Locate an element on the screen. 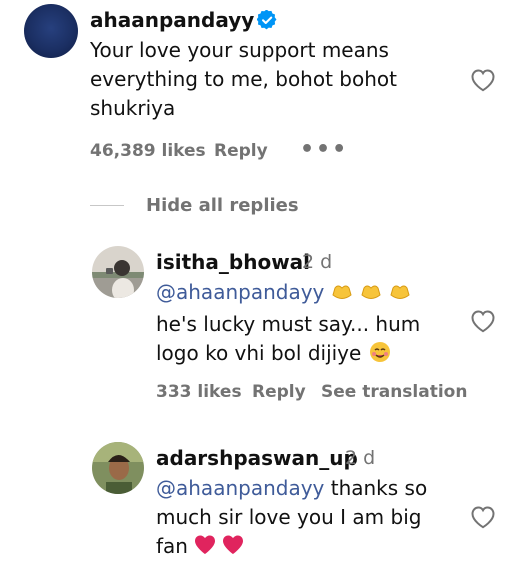  reply-meta: 333 likes Reply See translation is located at coordinates (316, 394).